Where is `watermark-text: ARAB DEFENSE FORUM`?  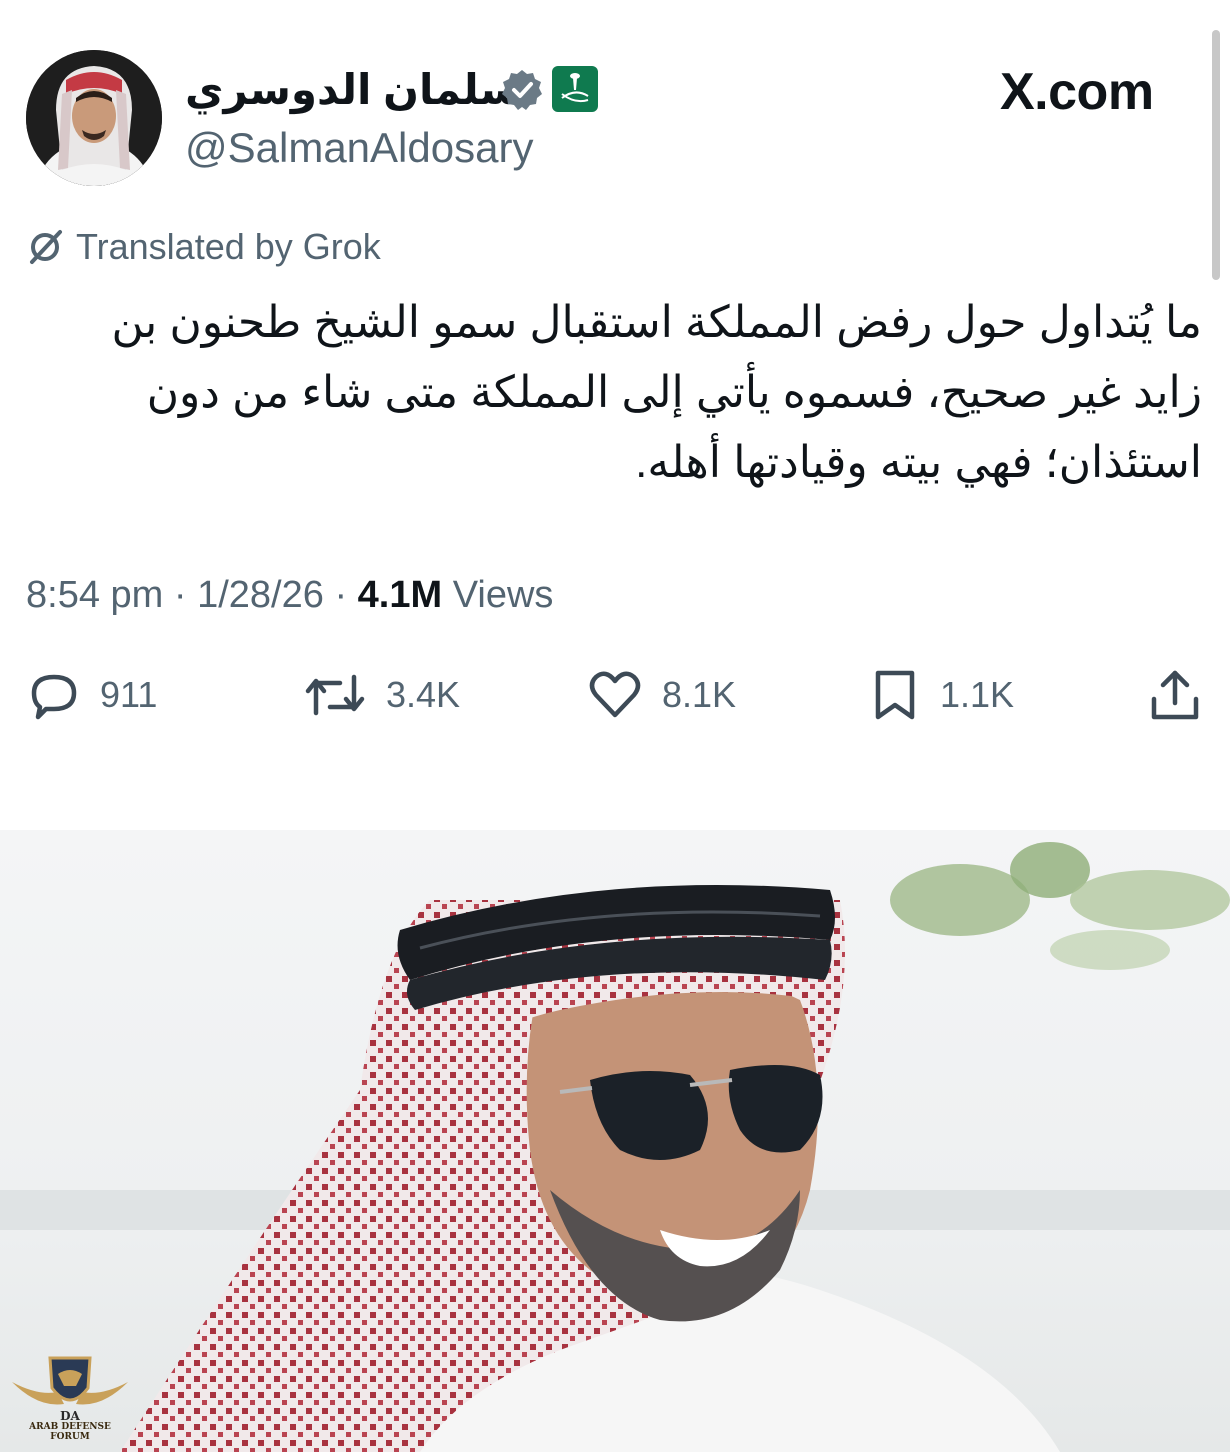 watermark-text: ARAB DEFENSE FORUM is located at coordinates (70, 1432).